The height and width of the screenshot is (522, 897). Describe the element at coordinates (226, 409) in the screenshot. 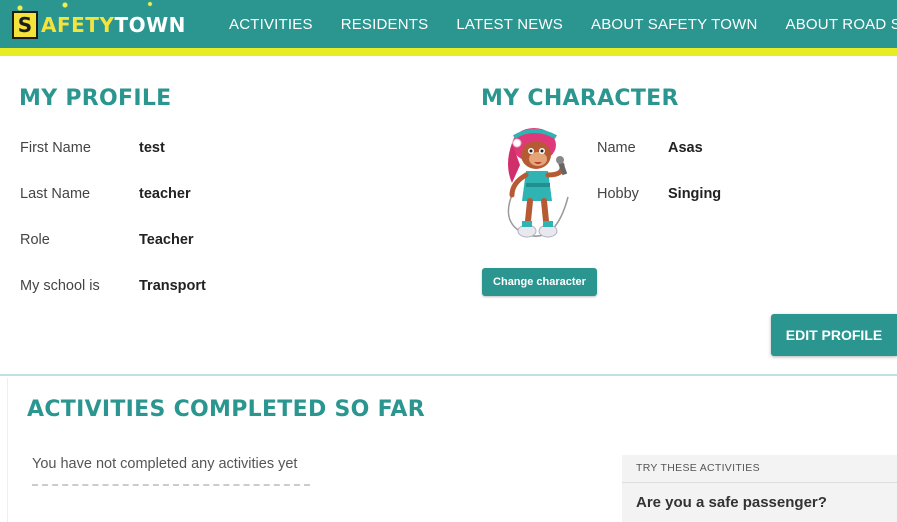

I see `activities-title: ACTIVITIES COMPLETED SO FAR` at that location.